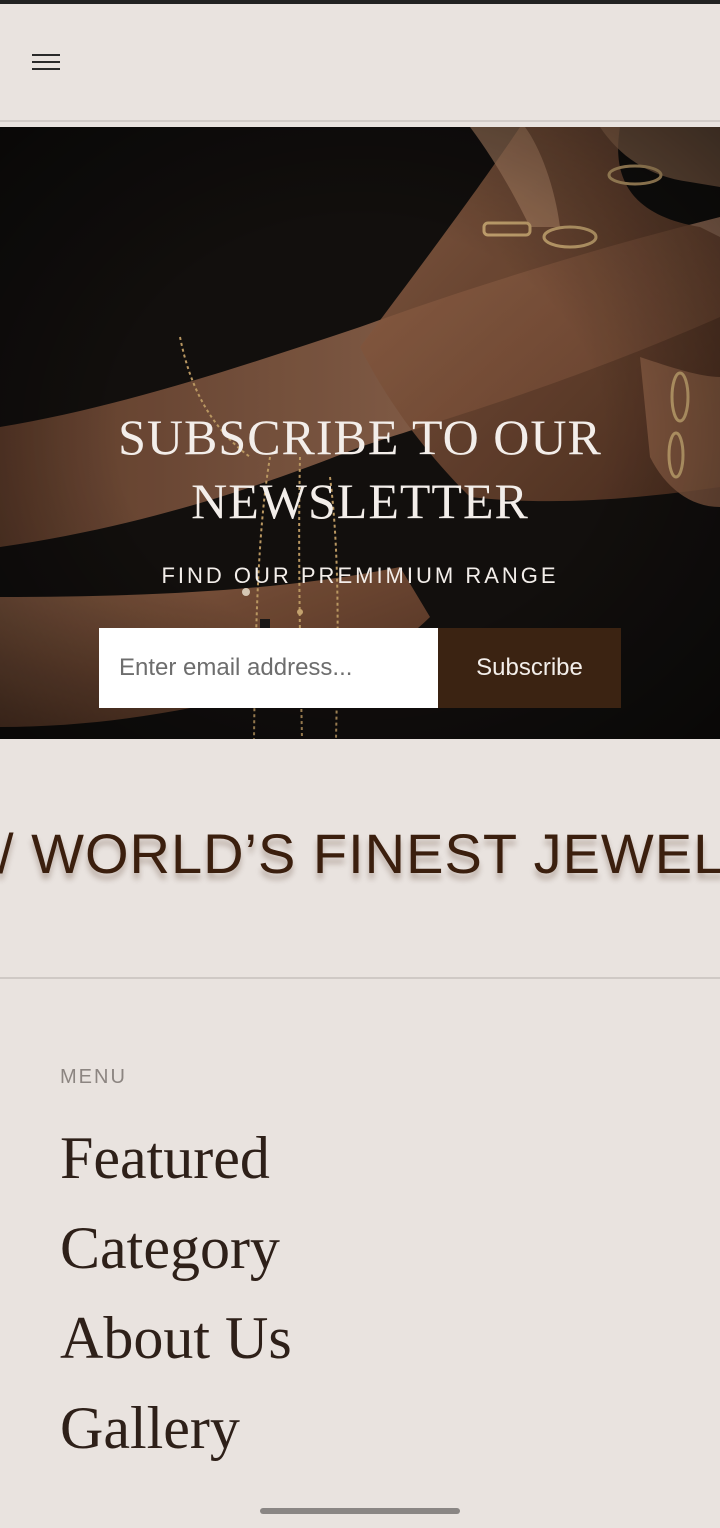  I want to click on site-header, so click(360, 63).